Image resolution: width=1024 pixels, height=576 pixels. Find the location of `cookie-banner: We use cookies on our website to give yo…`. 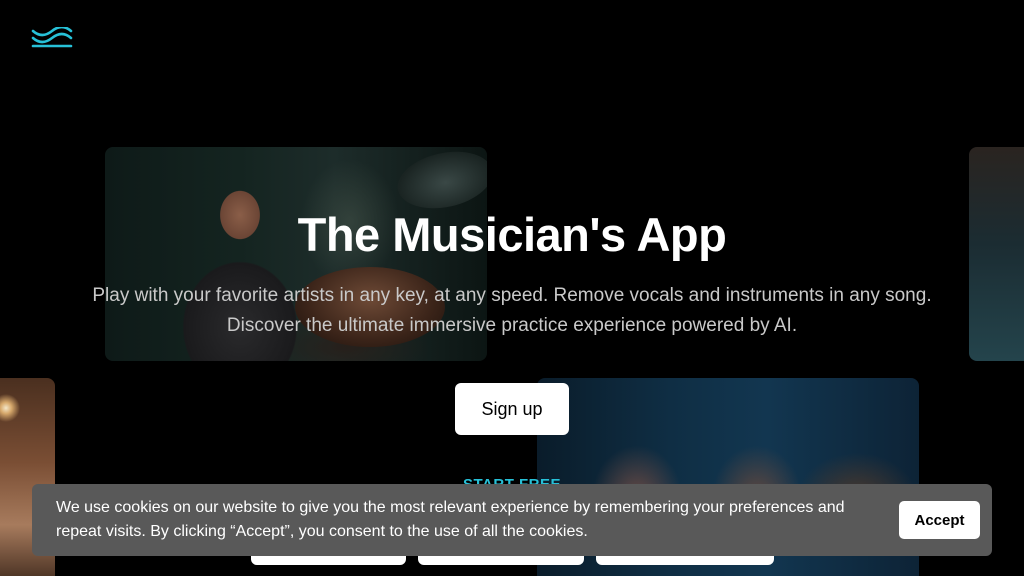

cookie-banner: We use cookies on our website to give yo… is located at coordinates (512, 520).